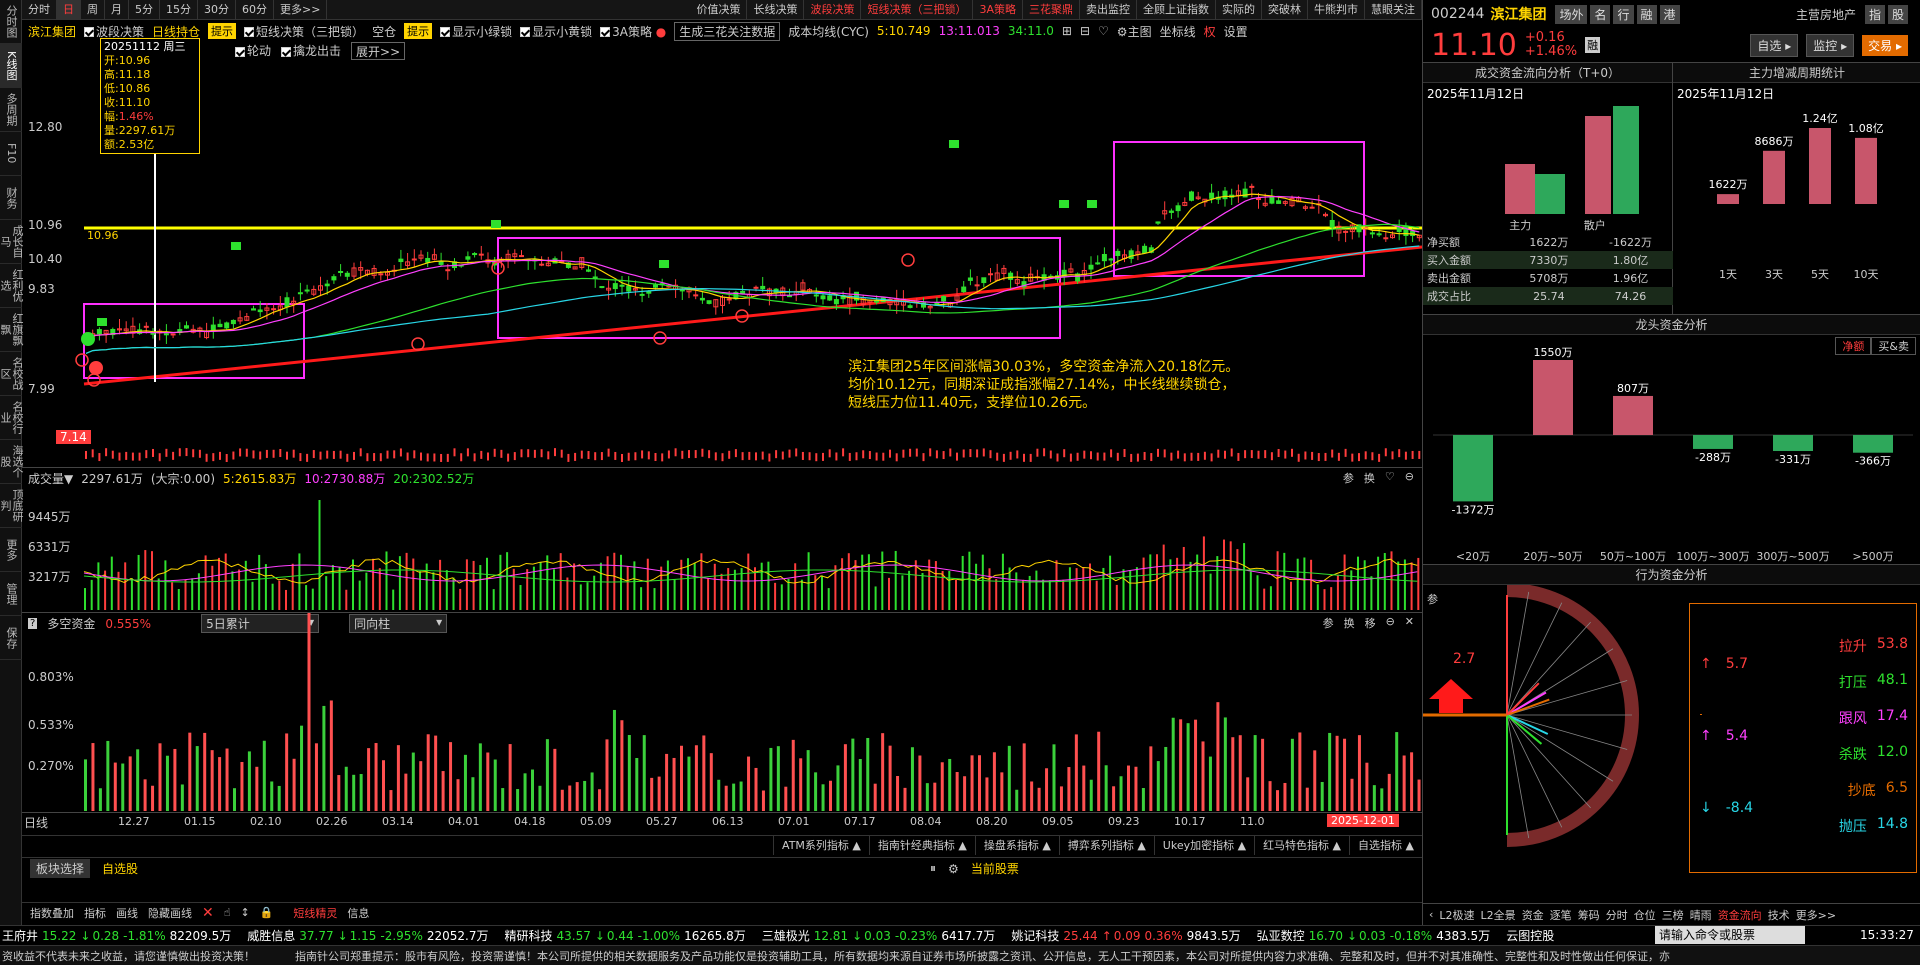  What do you see at coordinates (1673, 915) in the screenshot?
I see `right-bottom-tab: 三榜` at bounding box center [1673, 915].